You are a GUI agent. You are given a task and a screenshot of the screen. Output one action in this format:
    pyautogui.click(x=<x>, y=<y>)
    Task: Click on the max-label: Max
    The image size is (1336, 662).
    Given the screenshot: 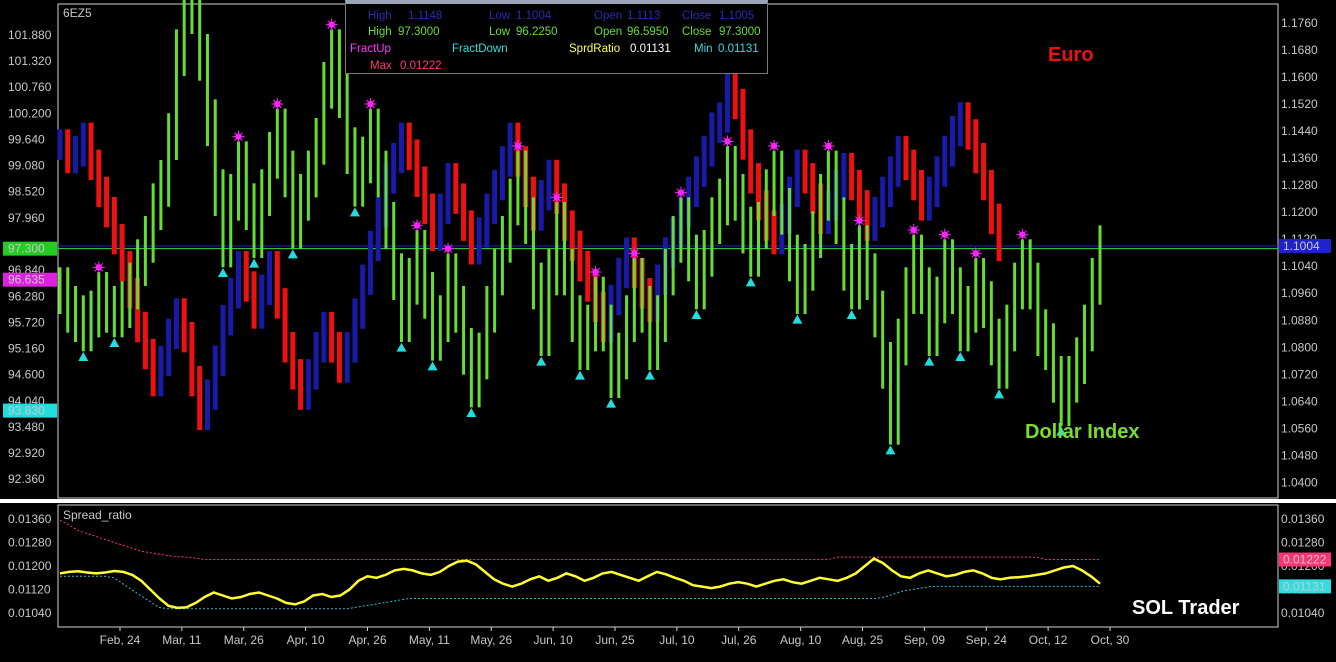 What is the action you would take?
    pyautogui.click(x=381, y=66)
    